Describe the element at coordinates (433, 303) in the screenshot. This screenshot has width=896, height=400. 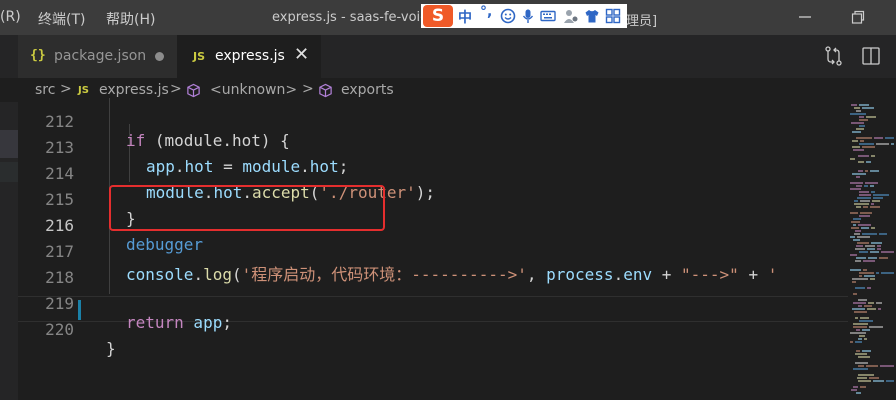
I see `code-line: 219 return app;` at that location.